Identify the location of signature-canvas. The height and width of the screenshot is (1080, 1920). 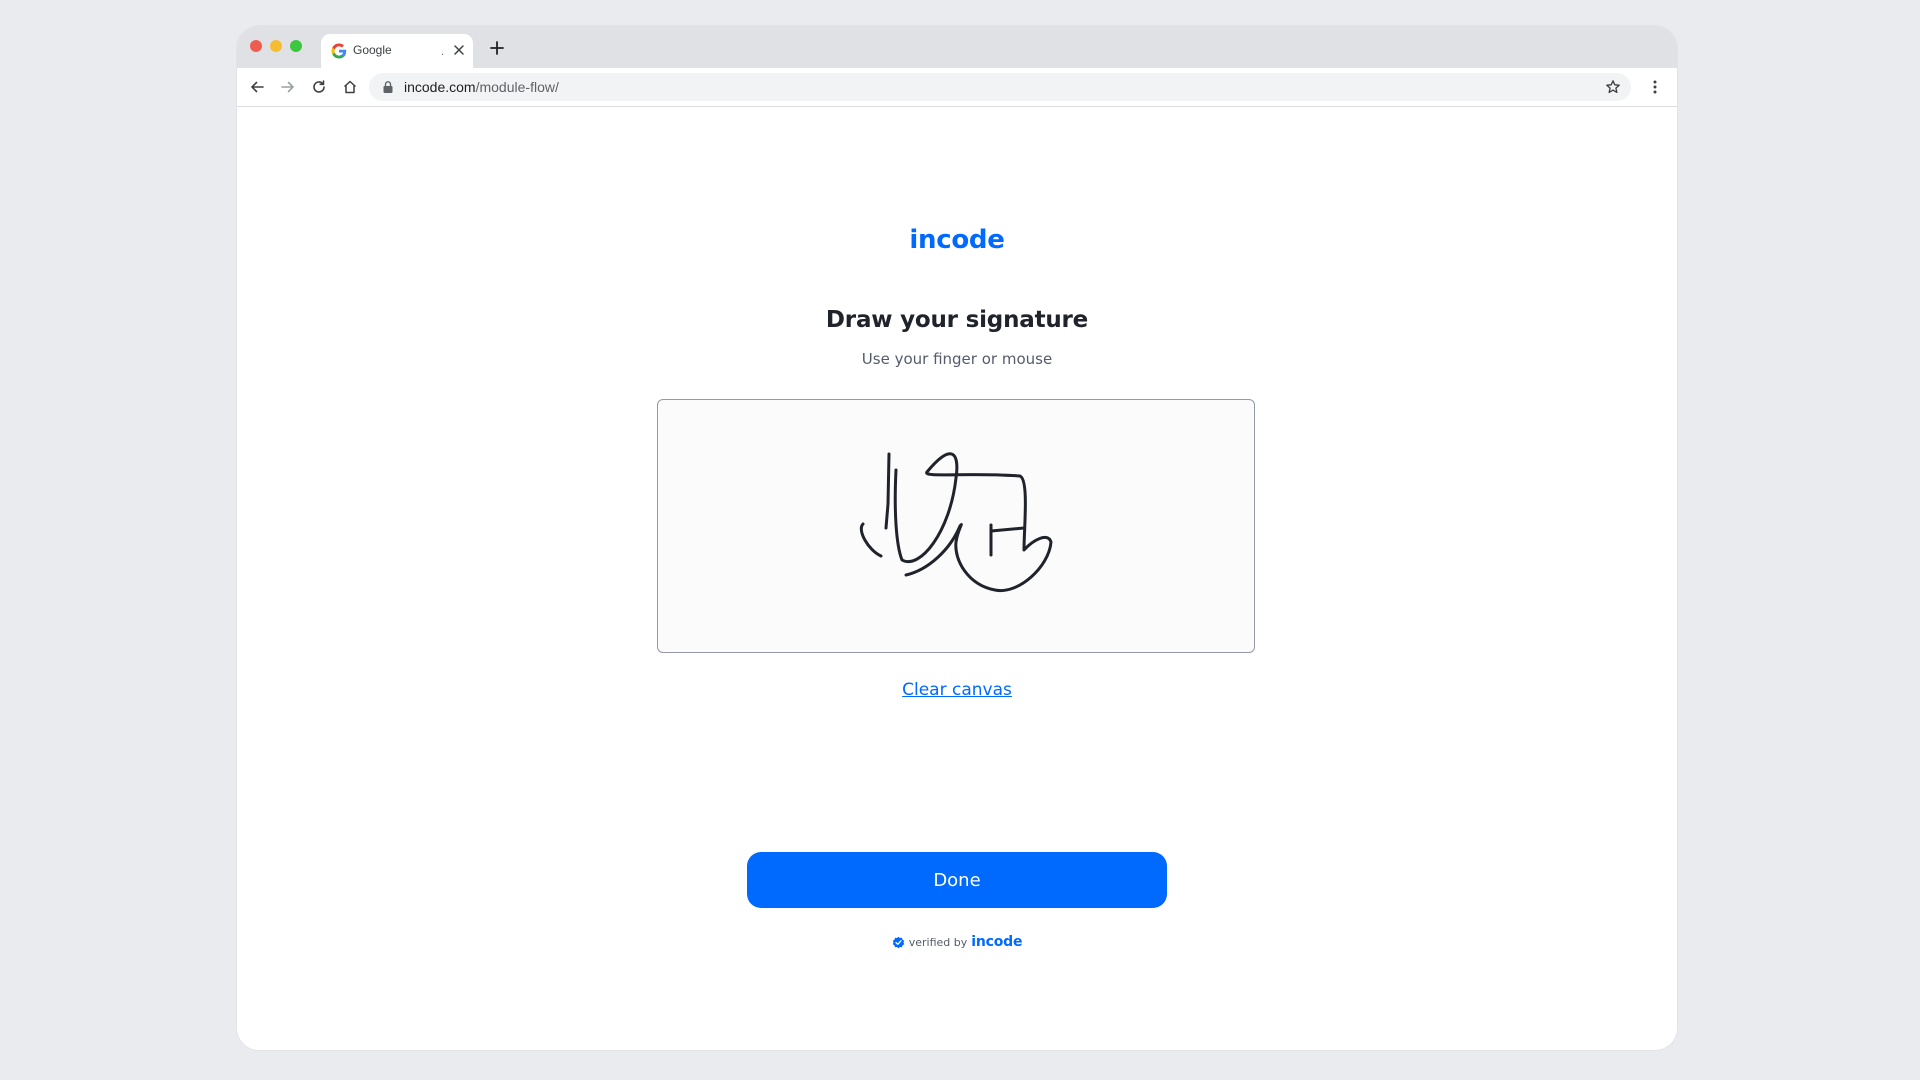
(956, 526).